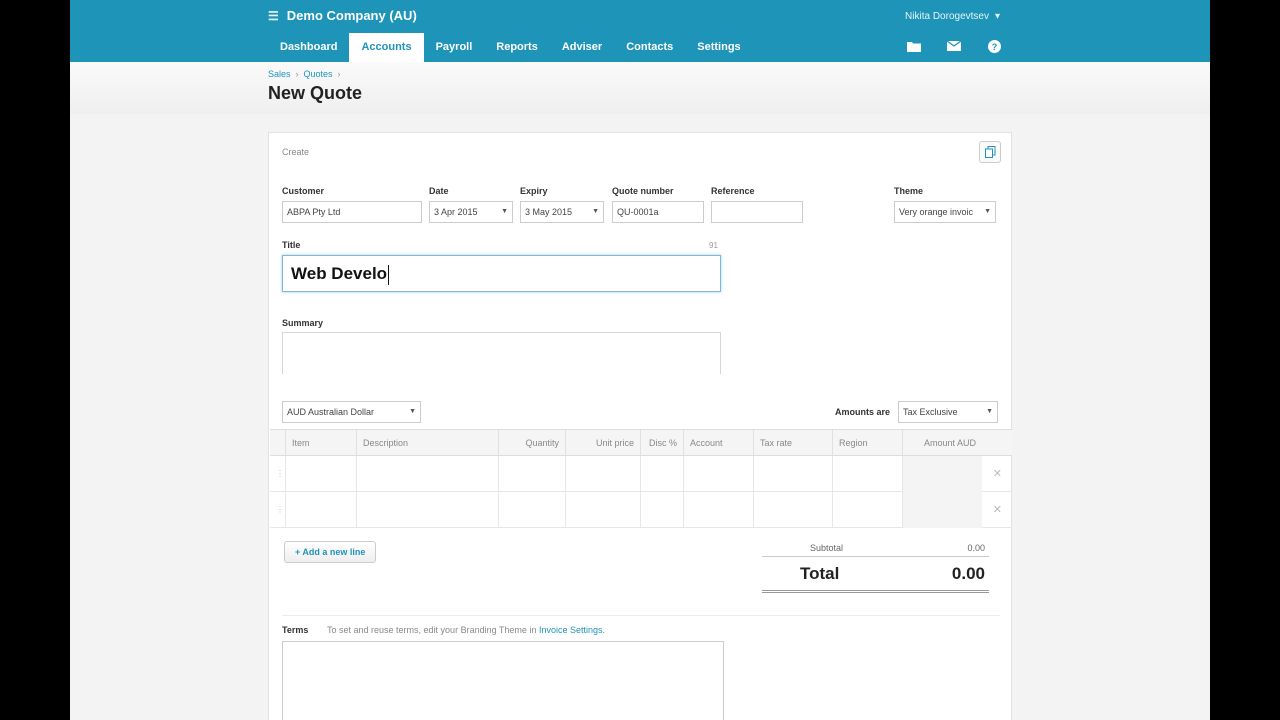 This screenshot has height=720, width=1280. I want to click on org-switcher: ☰ Demo Company (AU), so click(342, 15).